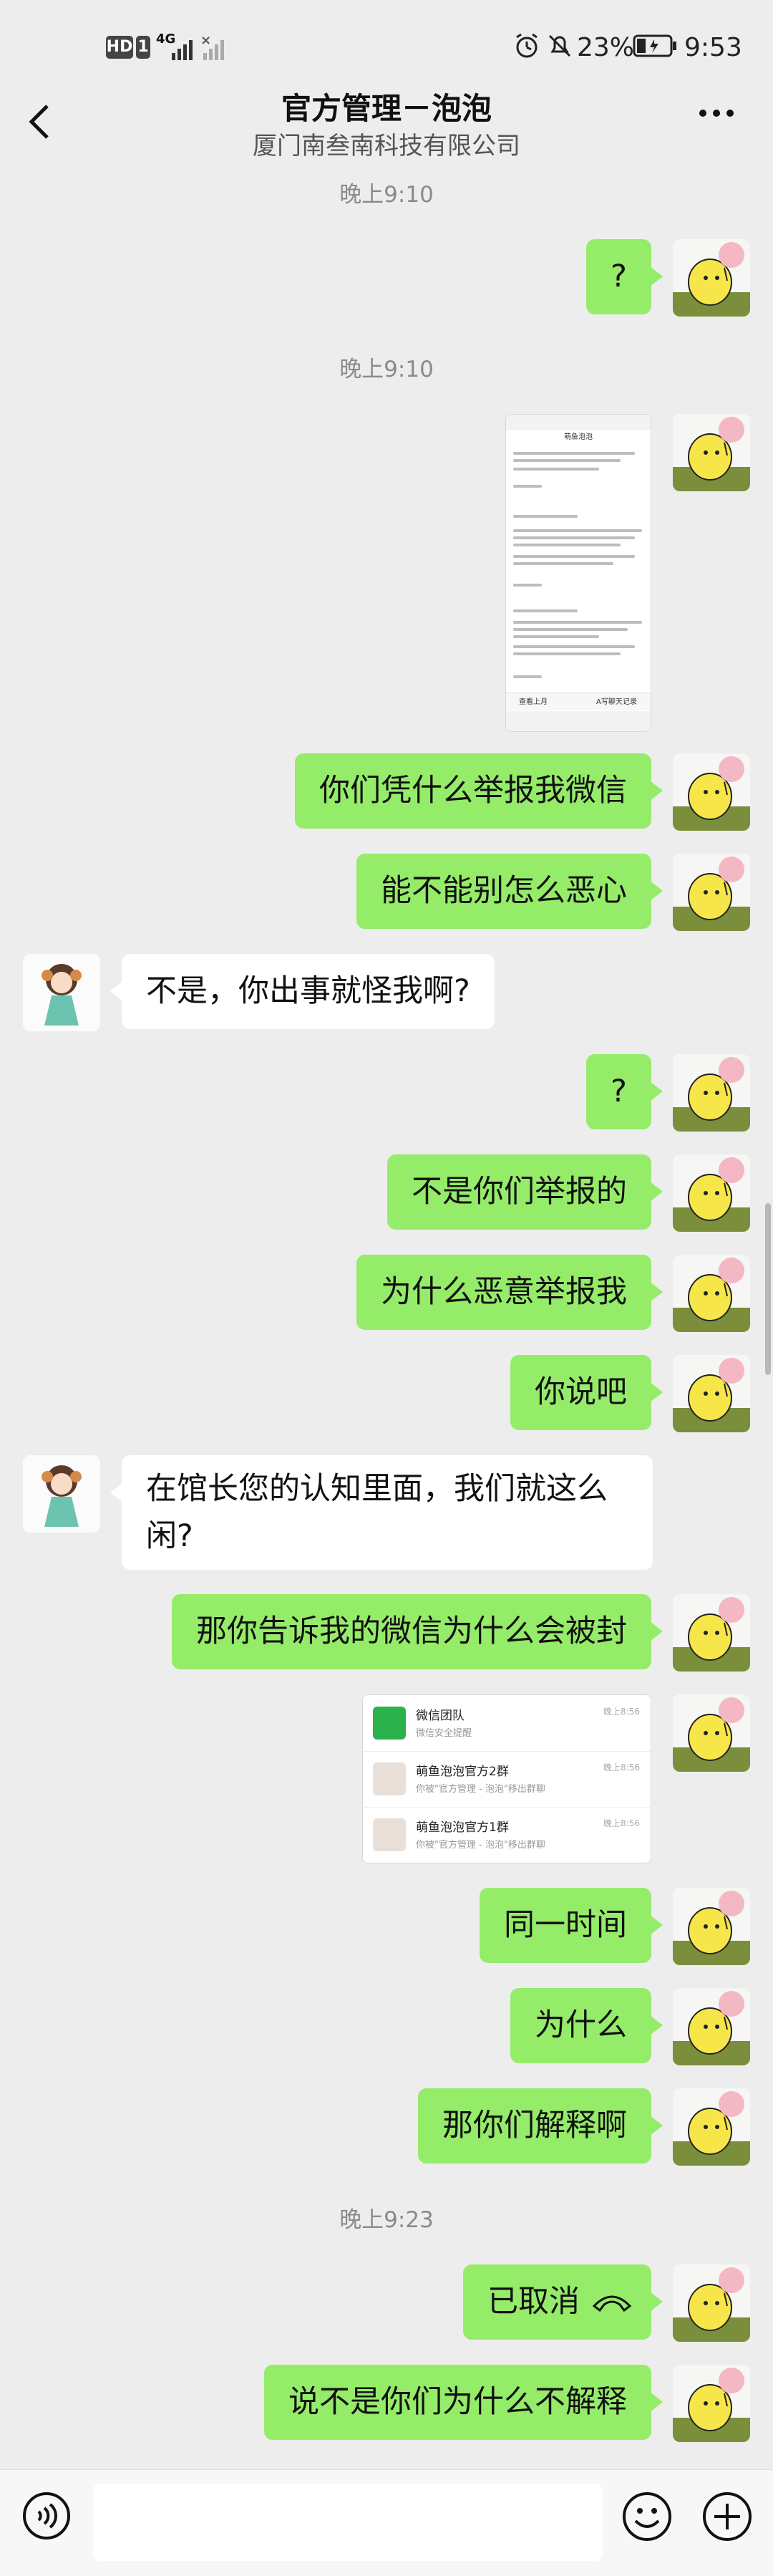 The height and width of the screenshot is (2576, 773). Describe the element at coordinates (386, 46) in the screenshot. I see `status-bar: HD 1 4G × 23% 9:53` at that location.